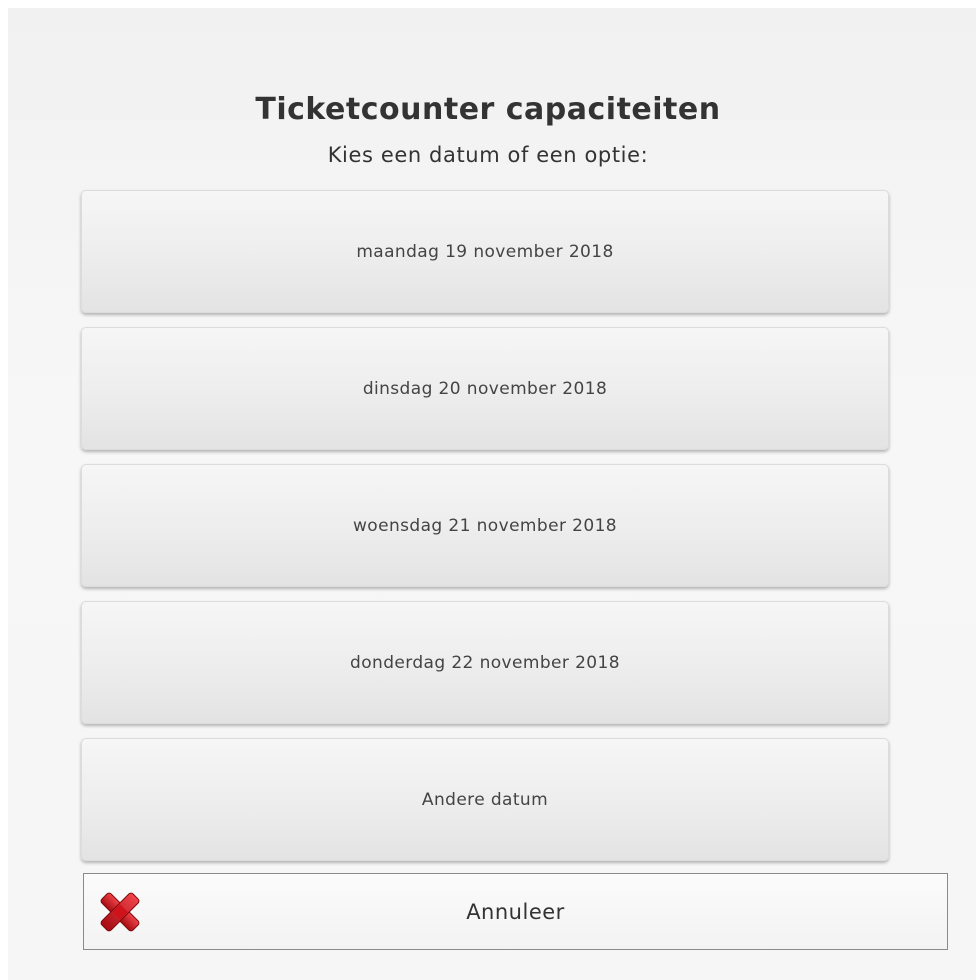 This screenshot has width=976, height=980. Describe the element at coordinates (120, 912) in the screenshot. I see `close-icon` at that location.